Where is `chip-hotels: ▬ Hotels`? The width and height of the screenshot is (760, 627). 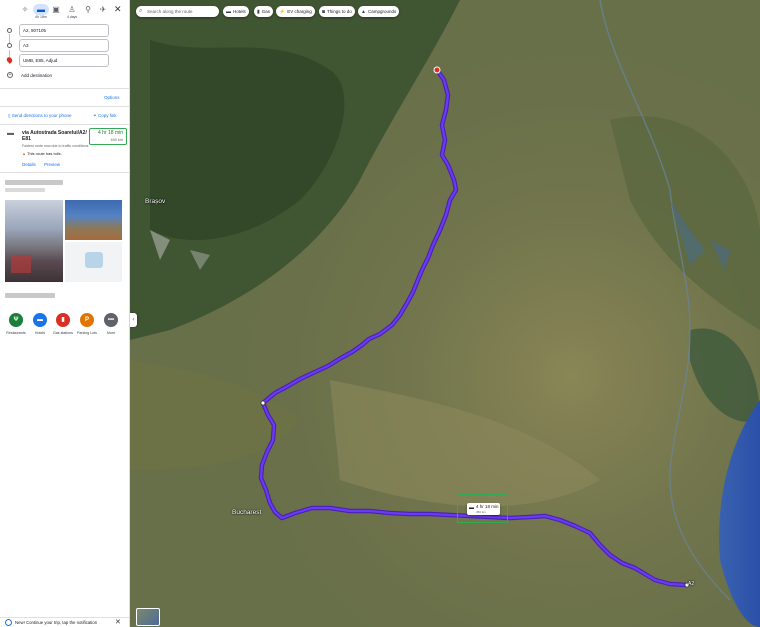
chip-hotels: ▬ Hotels is located at coordinates (236, 11).